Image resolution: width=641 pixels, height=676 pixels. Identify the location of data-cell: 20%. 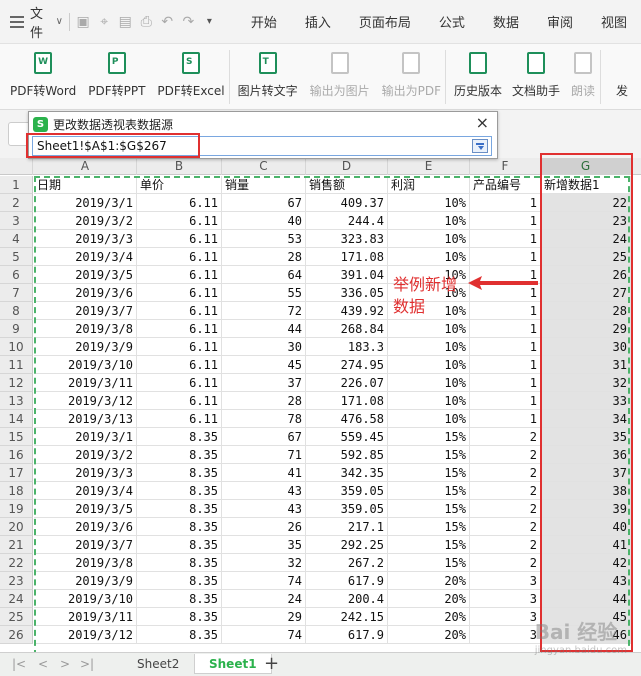
(429, 581).